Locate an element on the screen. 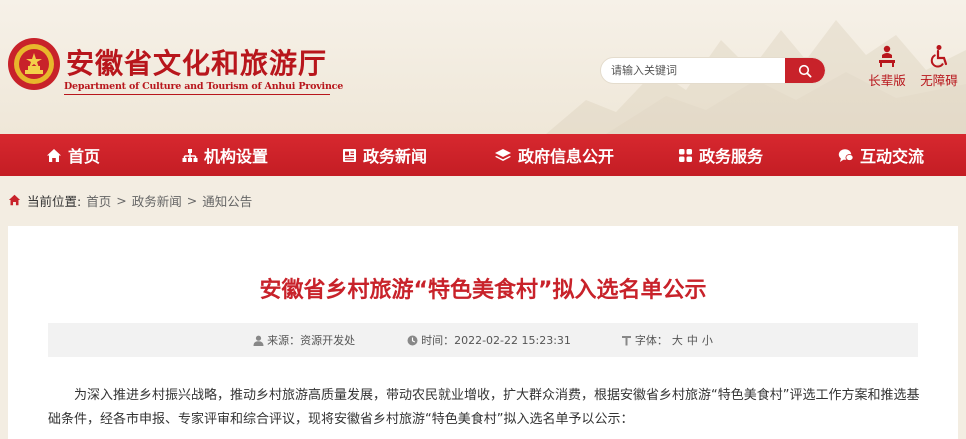 Image resolution: width=966 pixels, height=439 pixels. user-icon is located at coordinates (258, 340).